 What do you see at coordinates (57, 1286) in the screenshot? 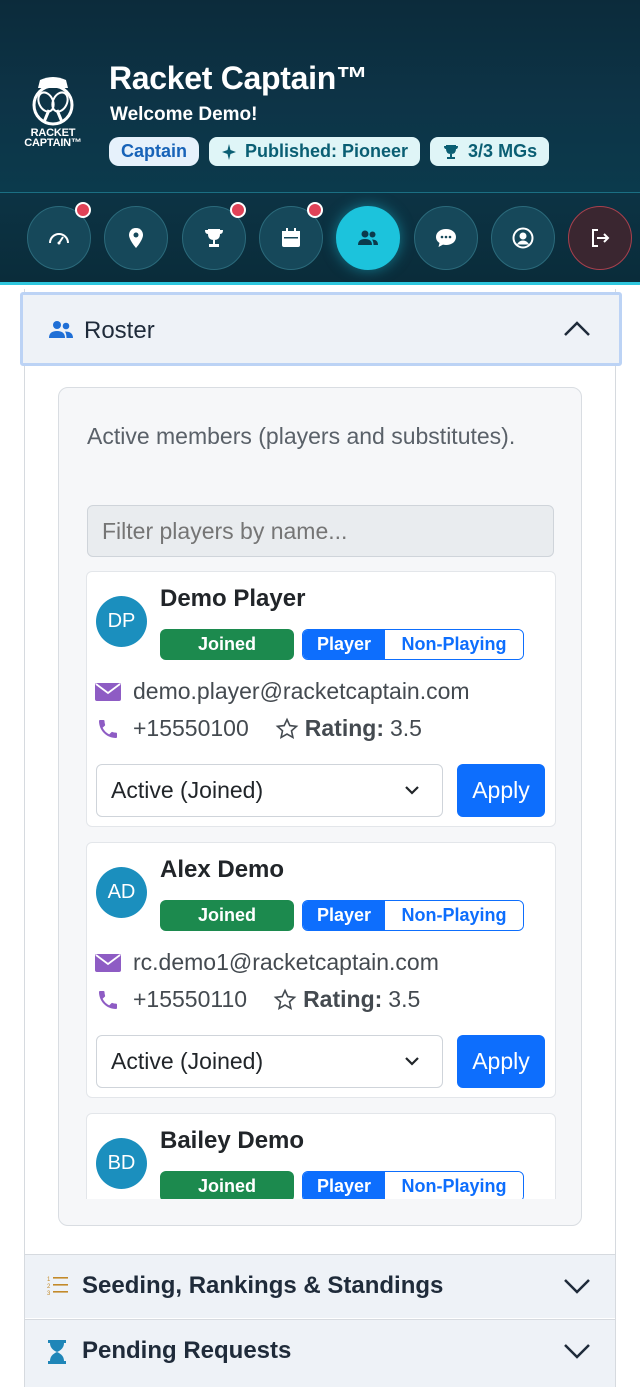
I see `list-ordered-icon: 1 2 3` at bounding box center [57, 1286].